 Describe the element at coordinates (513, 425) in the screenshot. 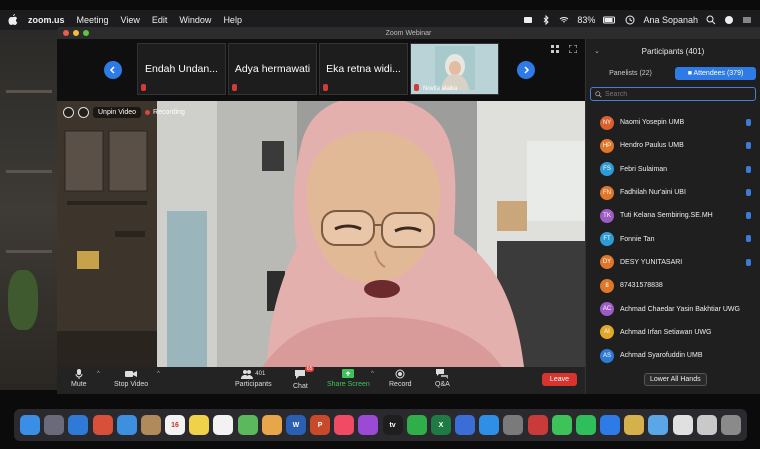

I see `settings-icon` at that location.